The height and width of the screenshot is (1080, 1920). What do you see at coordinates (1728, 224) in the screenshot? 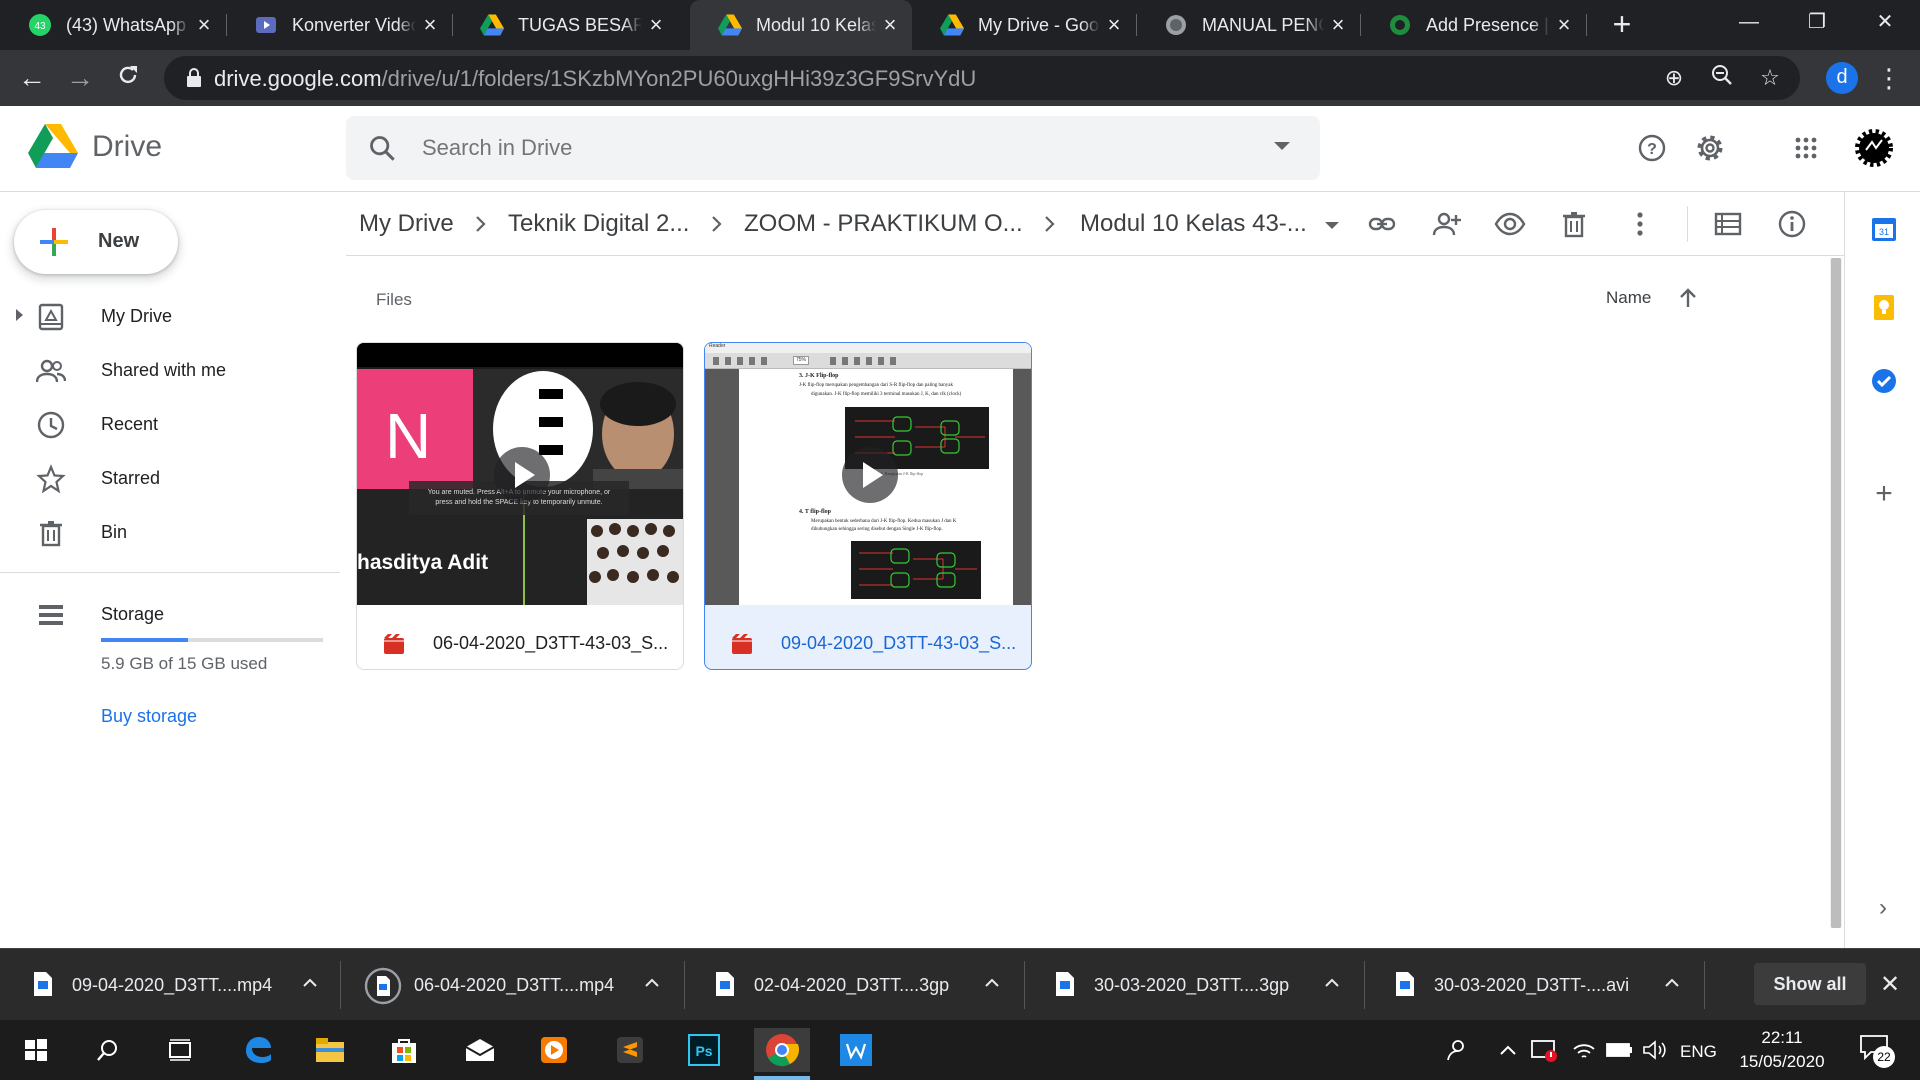
I see `list-view-icon` at bounding box center [1728, 224].